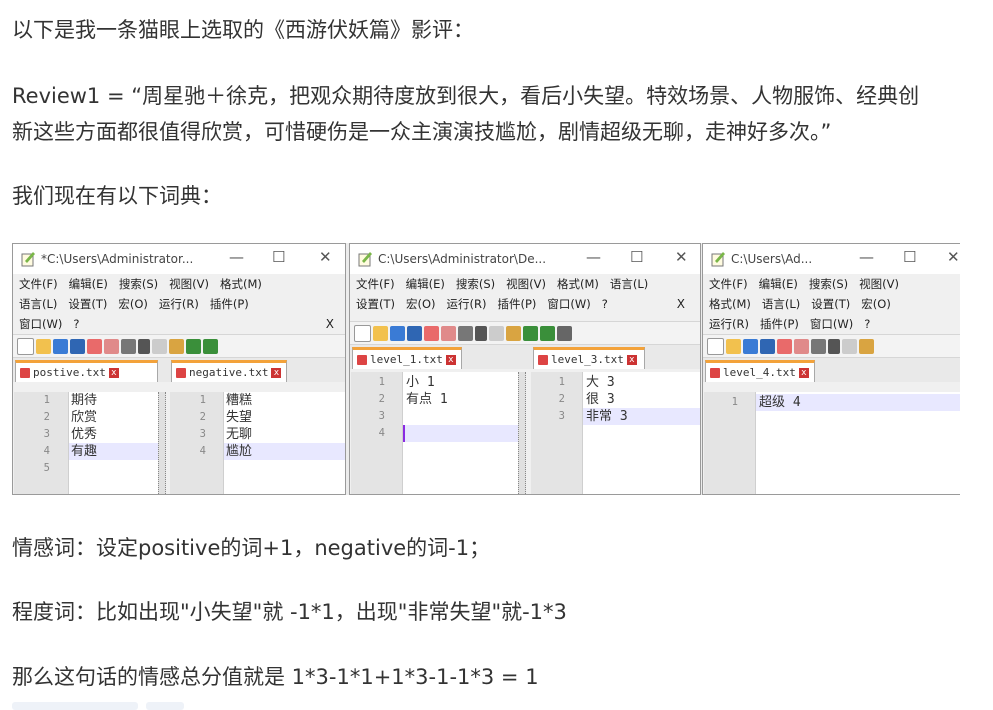 This screenshot has height=710, width=993. What do you see at coordinates (760, 371) in the screenshot?
I see `tab-level-4: level_4.txt x` at bounding box center [760, 371].